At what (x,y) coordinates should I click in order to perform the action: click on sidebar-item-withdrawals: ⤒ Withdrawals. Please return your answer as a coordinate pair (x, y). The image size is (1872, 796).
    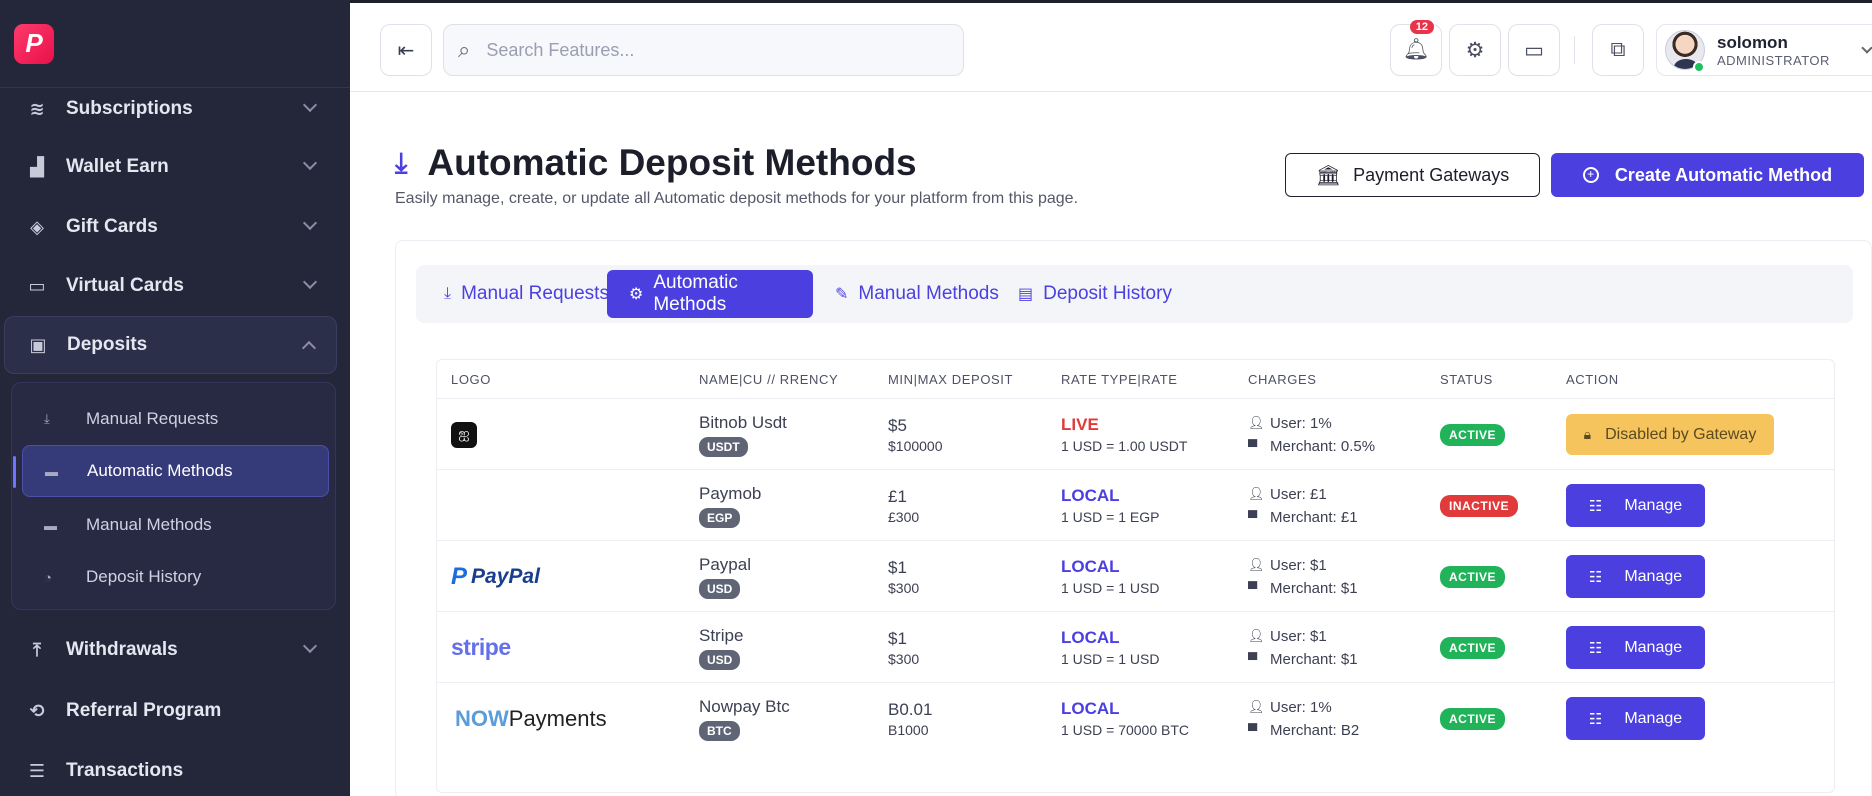
    Looking at the image, I should click on (170, 650).